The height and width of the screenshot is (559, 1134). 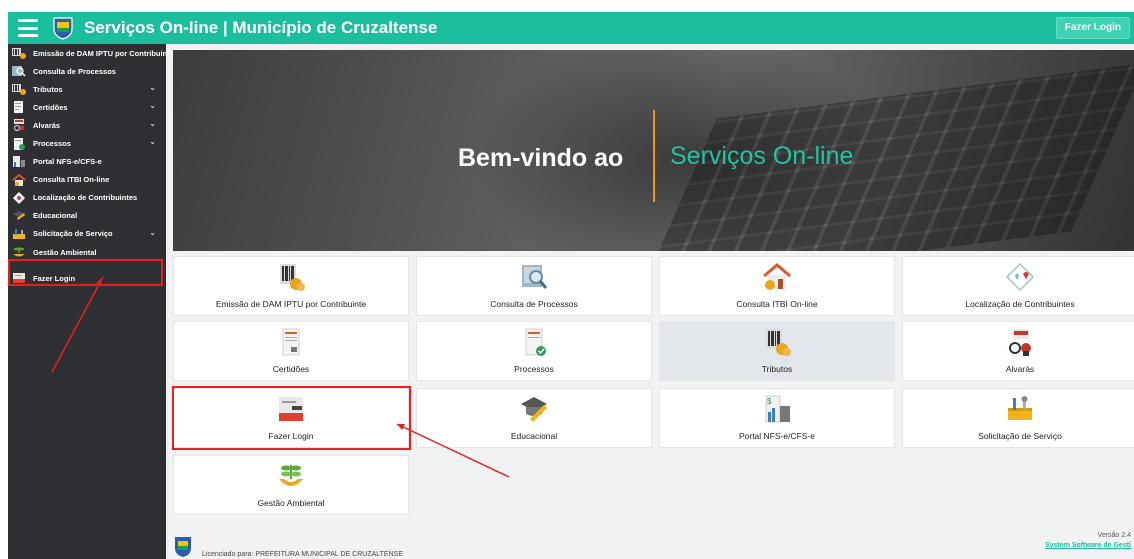 I want to click on sidebar-item-tributos: Tributos ⌄, so click(x=87, y=89).